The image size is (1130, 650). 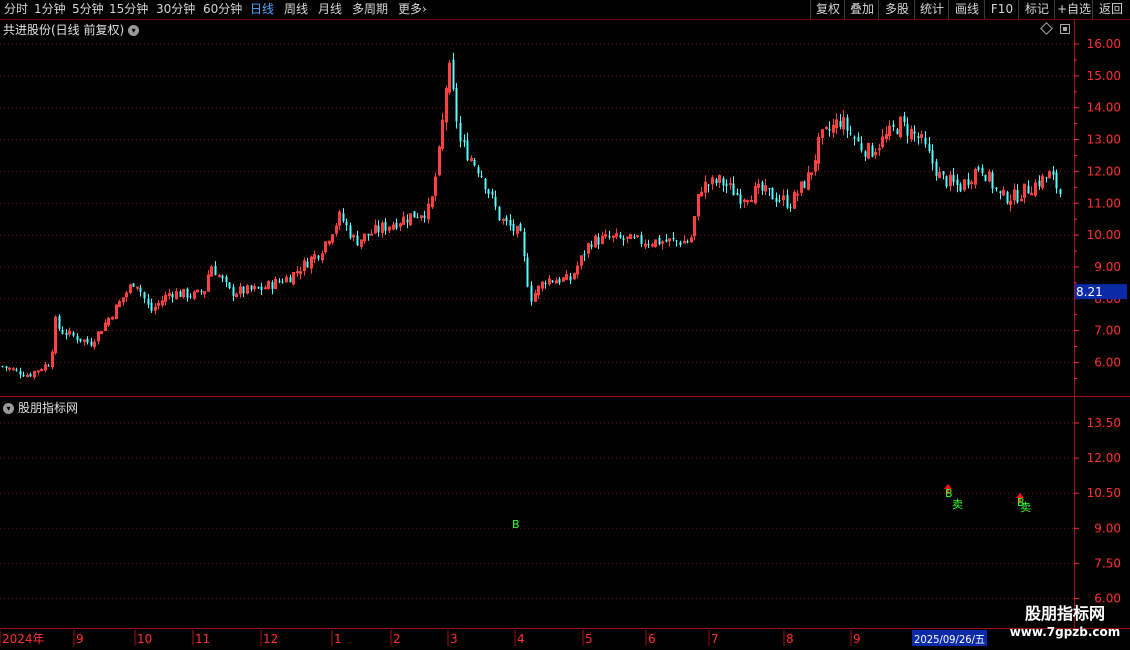 I want to click on watermark-name: 股朋指标网, so click(x=1064, y=613).